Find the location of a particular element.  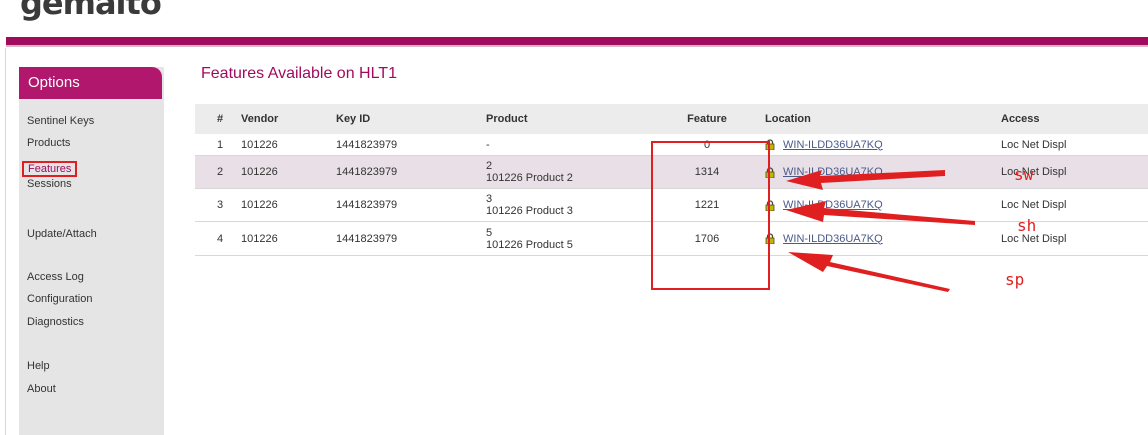

sidebar-item-help: Help is located at coordinates (38, 366).